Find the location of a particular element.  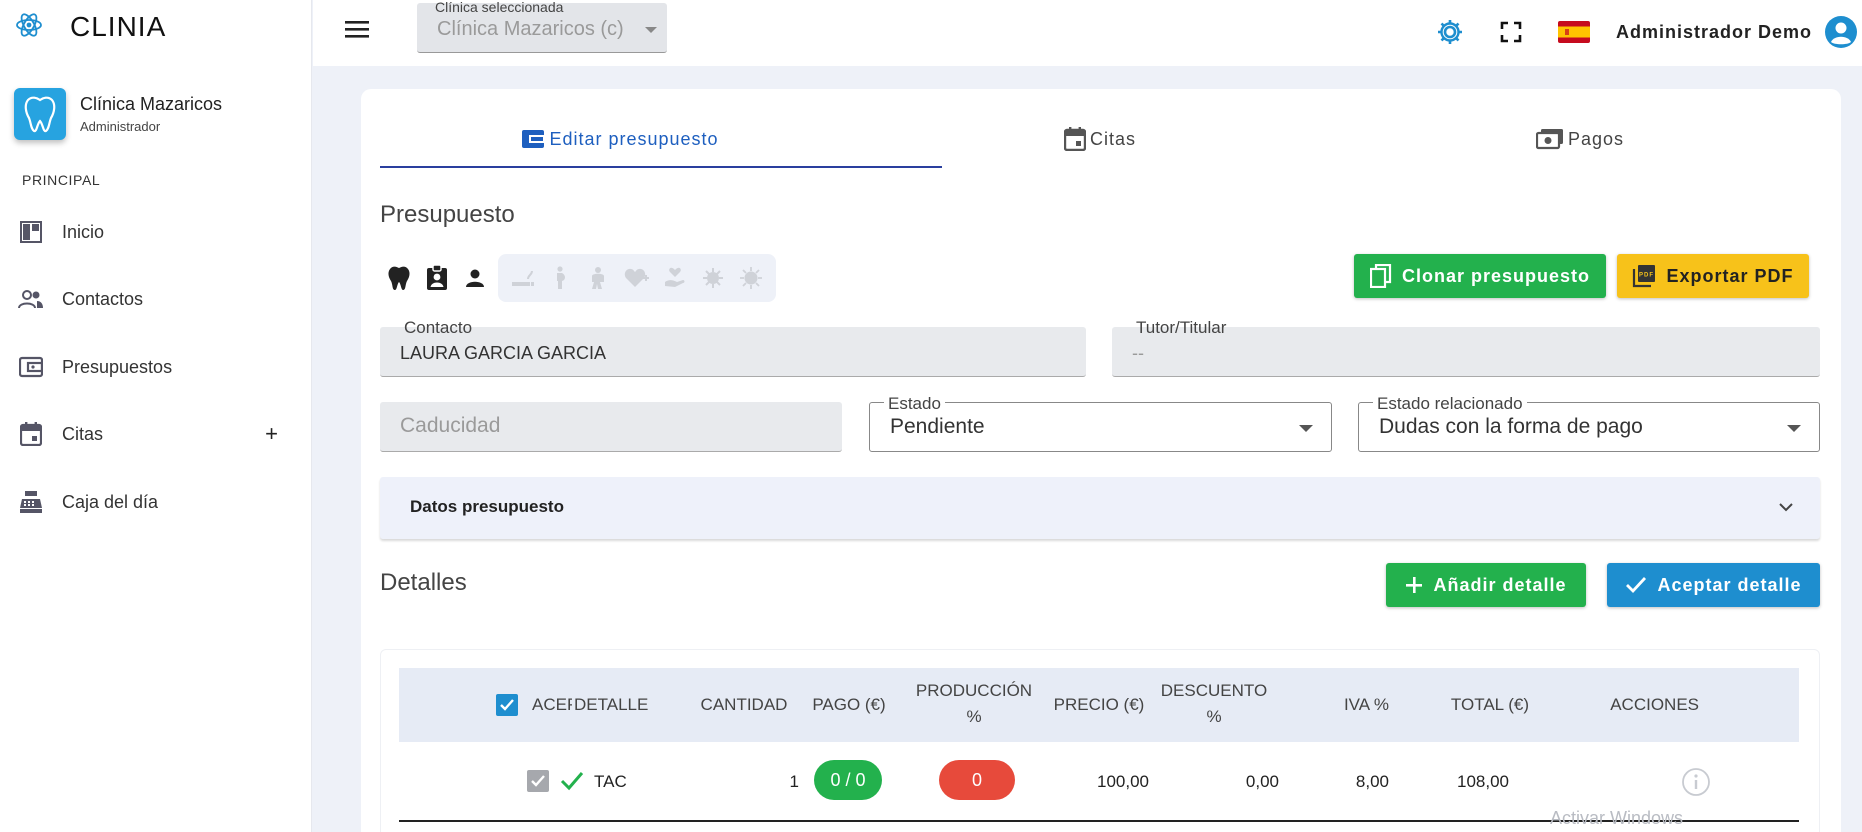

produccion-badge: 0 is located at coordinates (977, 780).